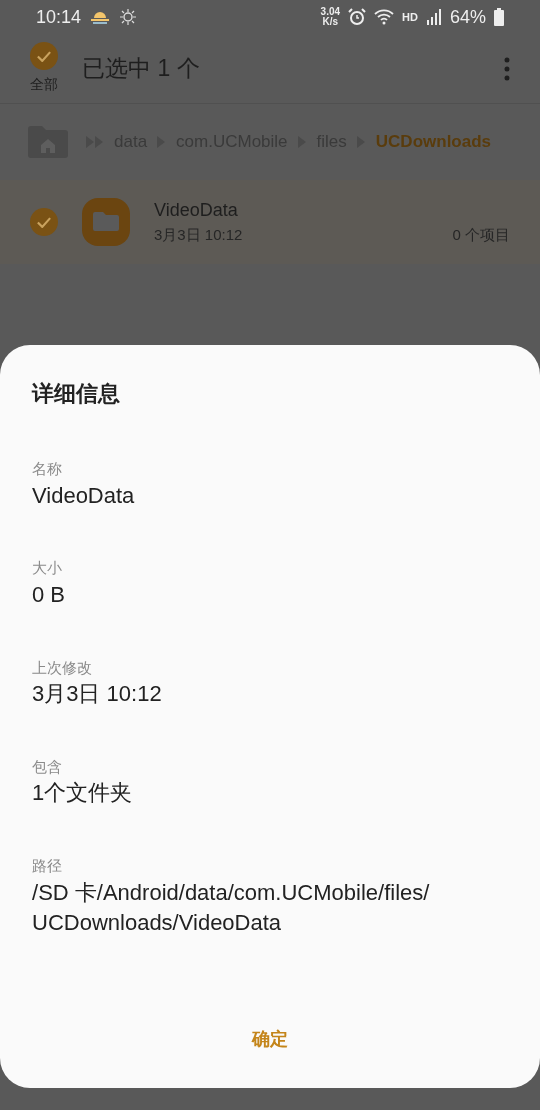 This screenshot has width=540, height=1110. Describe the element at coordinates (76, 394) in the screenshot. I see `dialog-title: 详细信息` at that location.